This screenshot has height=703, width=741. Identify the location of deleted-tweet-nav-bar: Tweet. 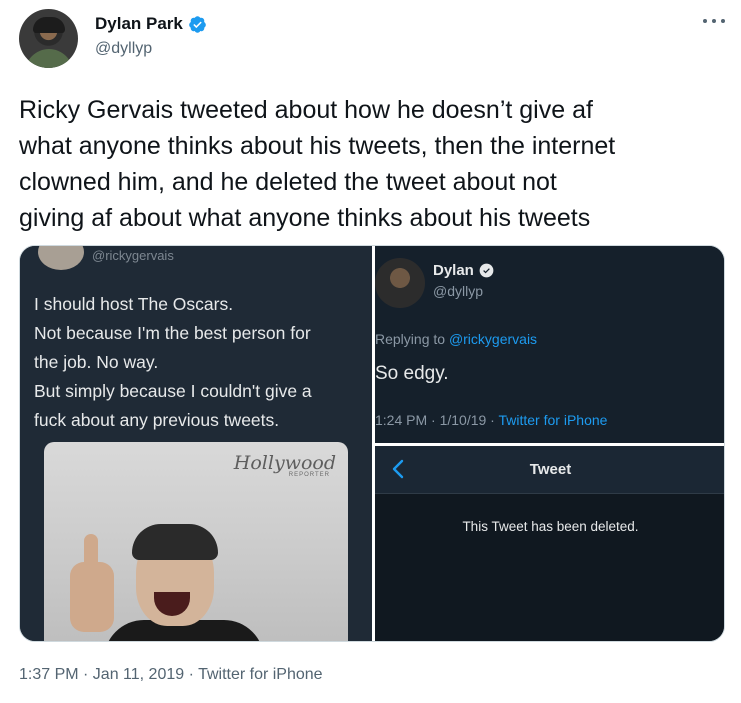
(549, 470).